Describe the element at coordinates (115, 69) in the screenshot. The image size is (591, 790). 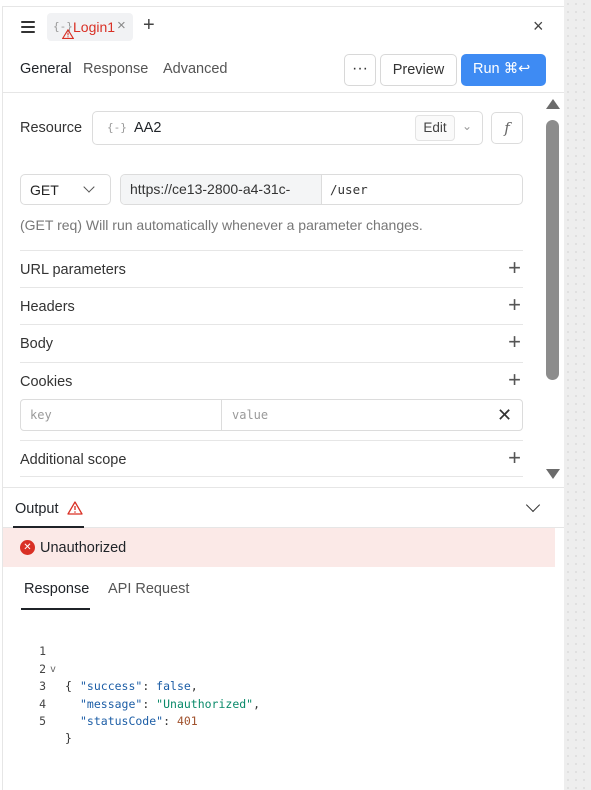
I see `tab-response: Response` at that location.